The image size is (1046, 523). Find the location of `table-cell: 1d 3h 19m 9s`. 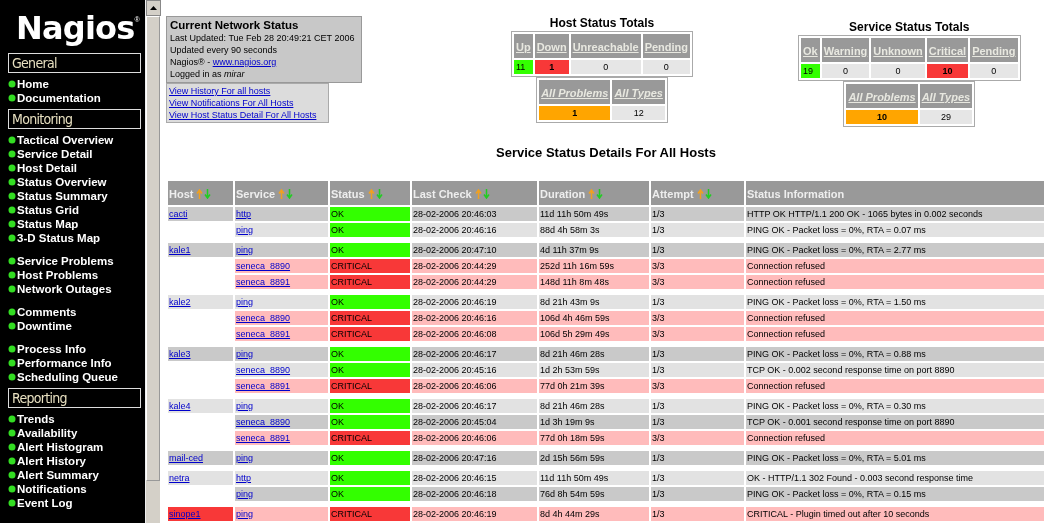

table-cell: 1d 3h 19m 9s is located at coordinates (594, 422).